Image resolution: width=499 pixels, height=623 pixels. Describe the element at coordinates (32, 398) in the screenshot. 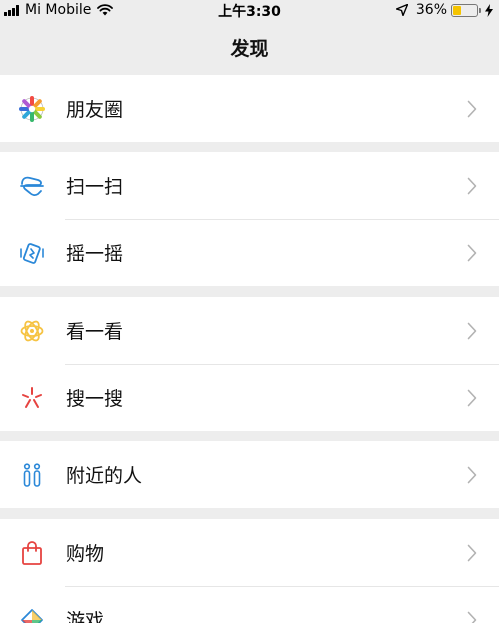

I see `search-icon` at that location.